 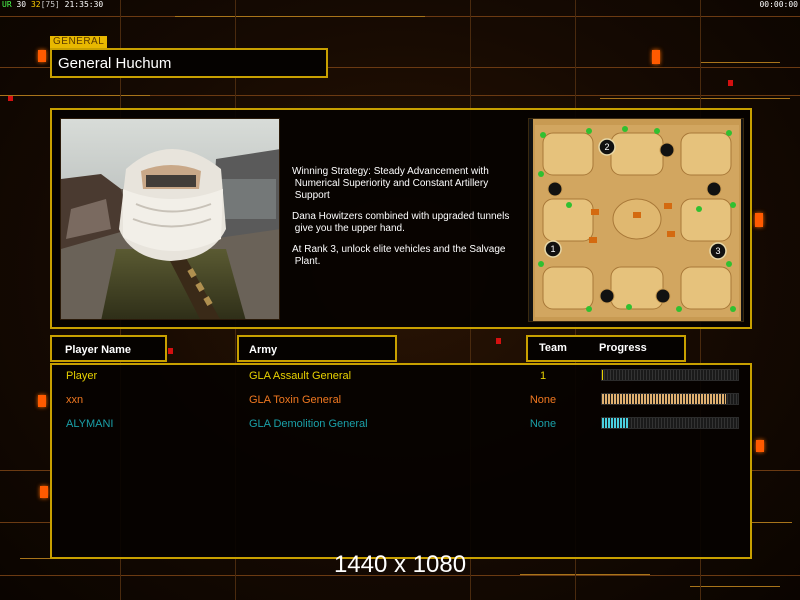 What do you see at coordinates (189, 63) in the screenshot?
I see `general-title-box: General Huchum` at bounding box center [189, 63].